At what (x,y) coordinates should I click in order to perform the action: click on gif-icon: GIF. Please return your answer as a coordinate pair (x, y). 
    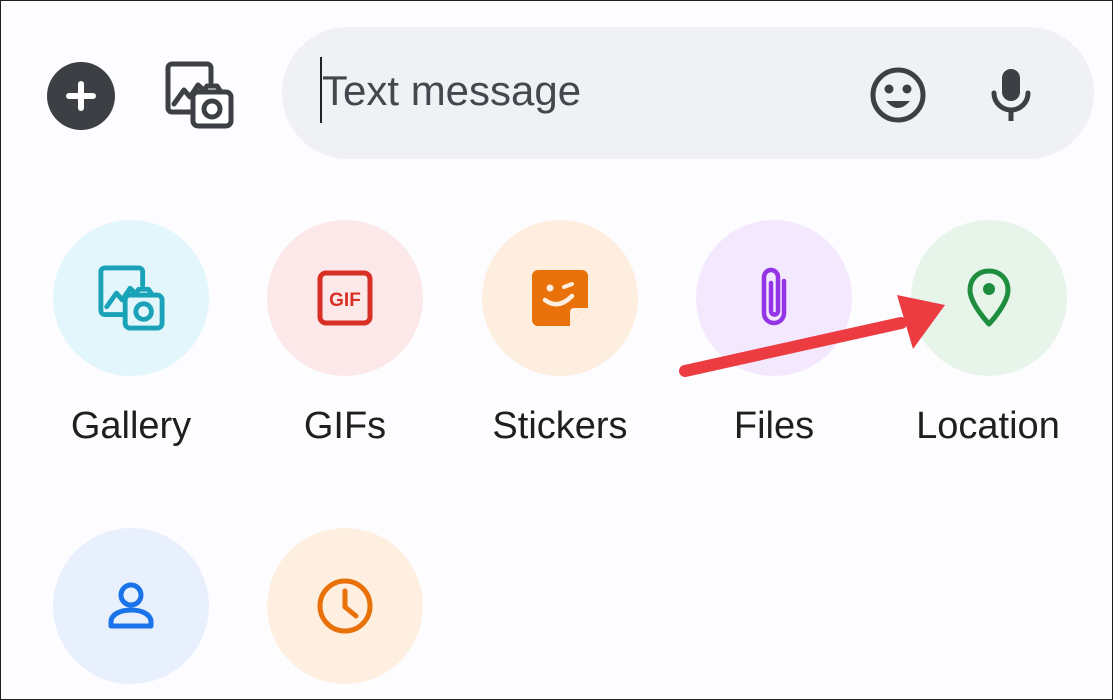
    Looking at the image, I should click on (345, 298).